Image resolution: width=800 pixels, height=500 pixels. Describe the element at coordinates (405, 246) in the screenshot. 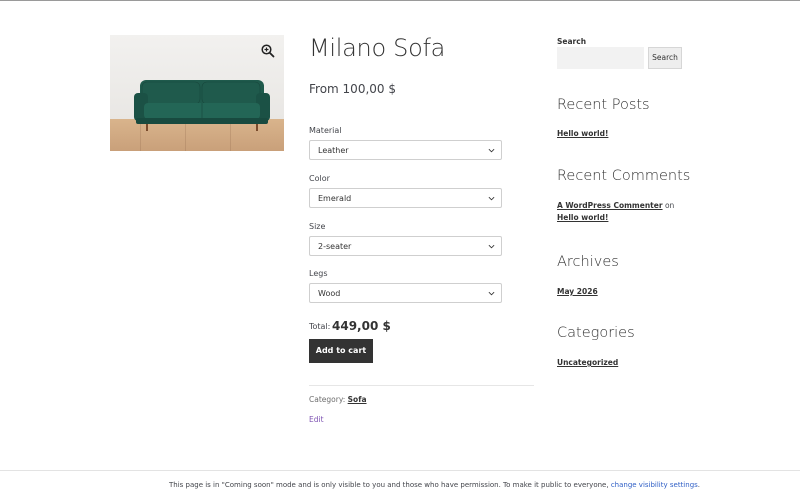

I see `size-select: 2-seater` at that location.